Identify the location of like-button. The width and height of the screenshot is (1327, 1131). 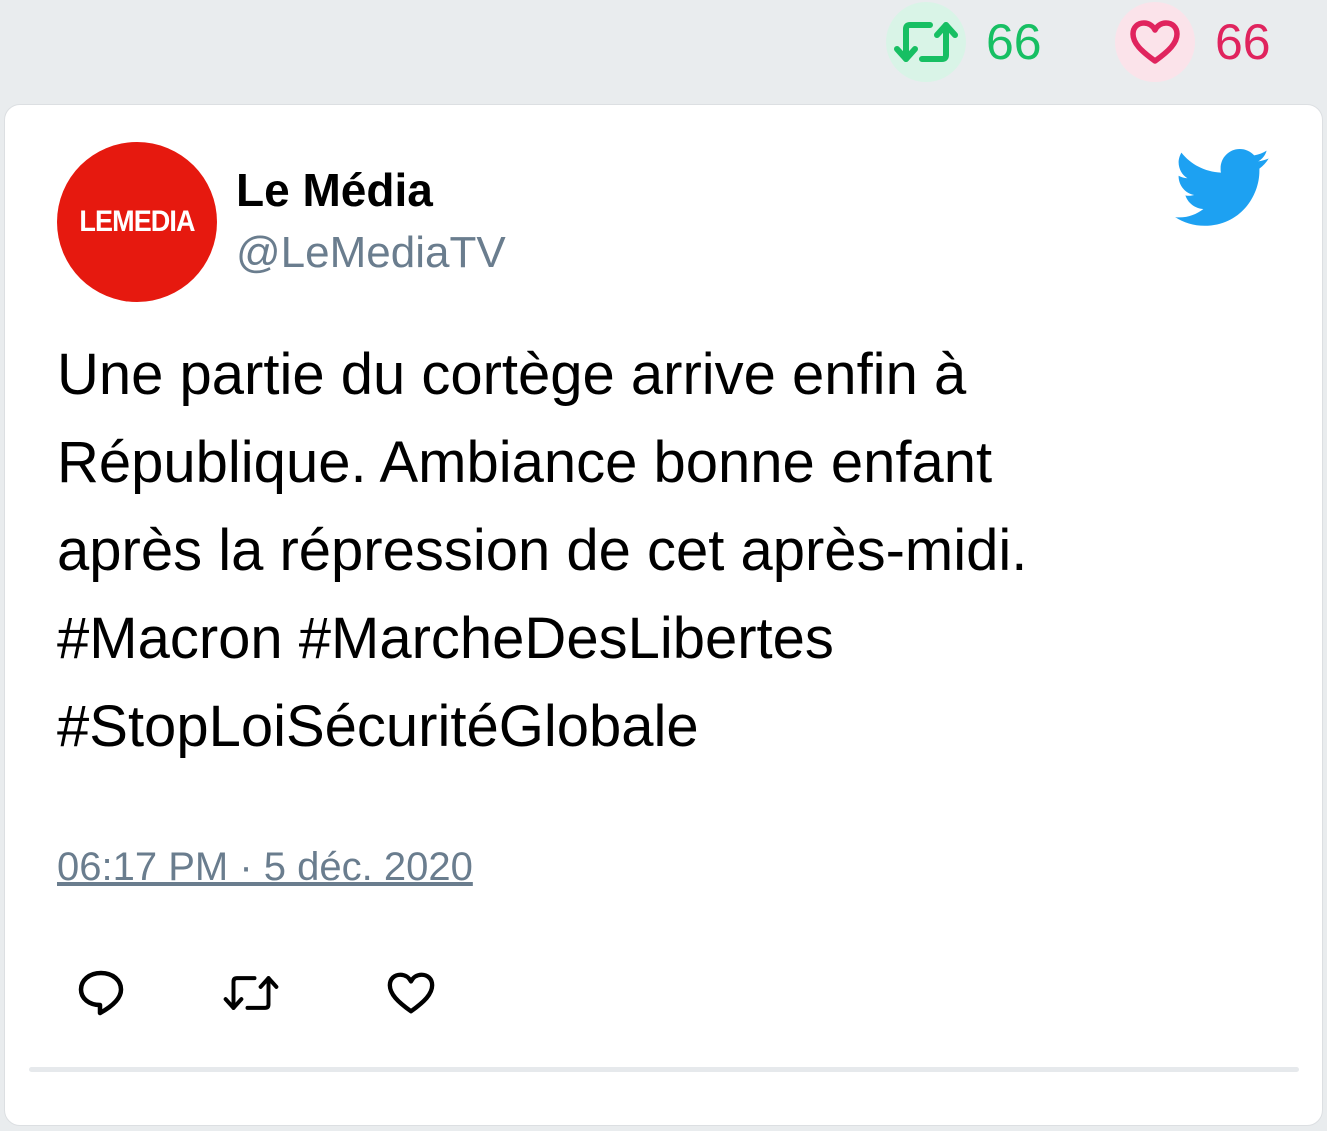
(411, 993).